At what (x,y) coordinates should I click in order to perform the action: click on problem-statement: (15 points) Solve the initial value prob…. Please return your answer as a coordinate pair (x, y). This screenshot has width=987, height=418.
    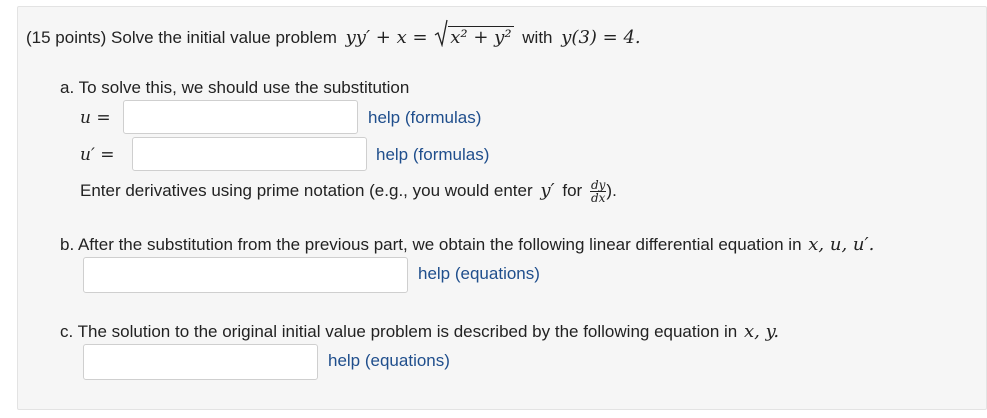
    Looking at the image, I should click on (333, 34).